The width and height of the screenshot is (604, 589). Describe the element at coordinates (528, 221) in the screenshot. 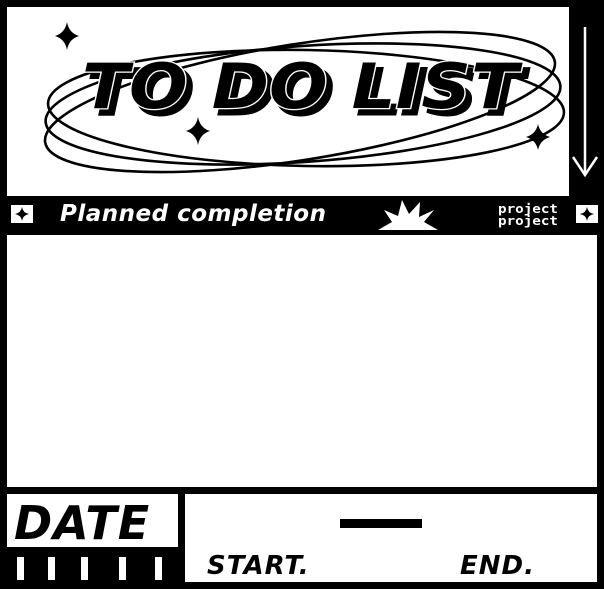

I see `svg-text: project` at that location.